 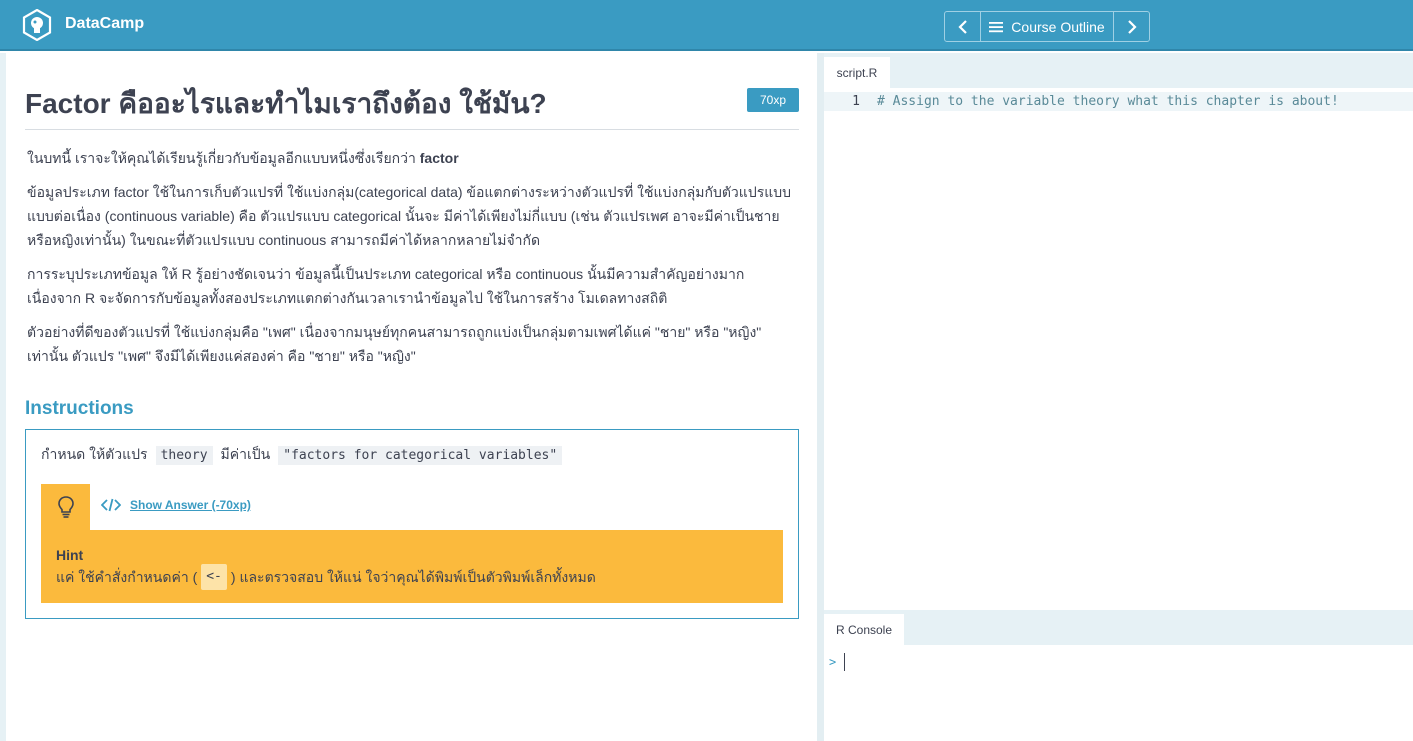 I want to click on course-outline-label: Course Outline, so click(x=1058, y=26).